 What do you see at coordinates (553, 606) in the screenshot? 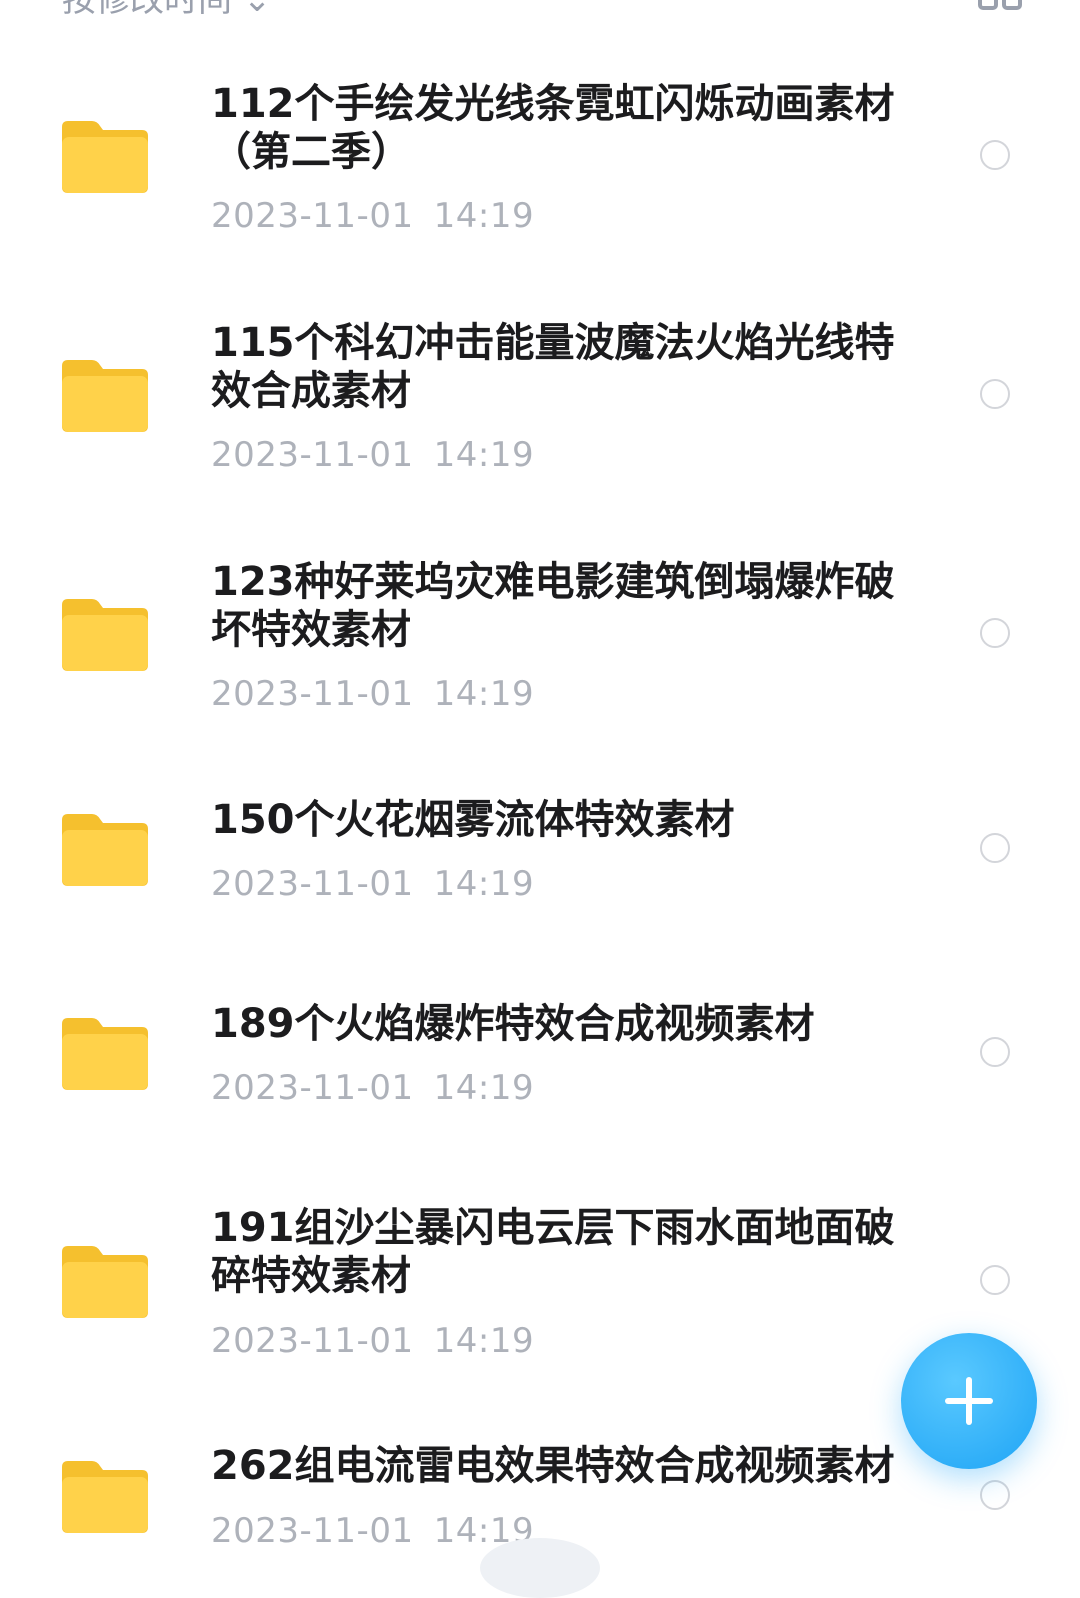
I see `file-name: 123种好莱坞灾难电影建筑倒塌爆炸破坏特效素材` at bounding box center [553, 606].